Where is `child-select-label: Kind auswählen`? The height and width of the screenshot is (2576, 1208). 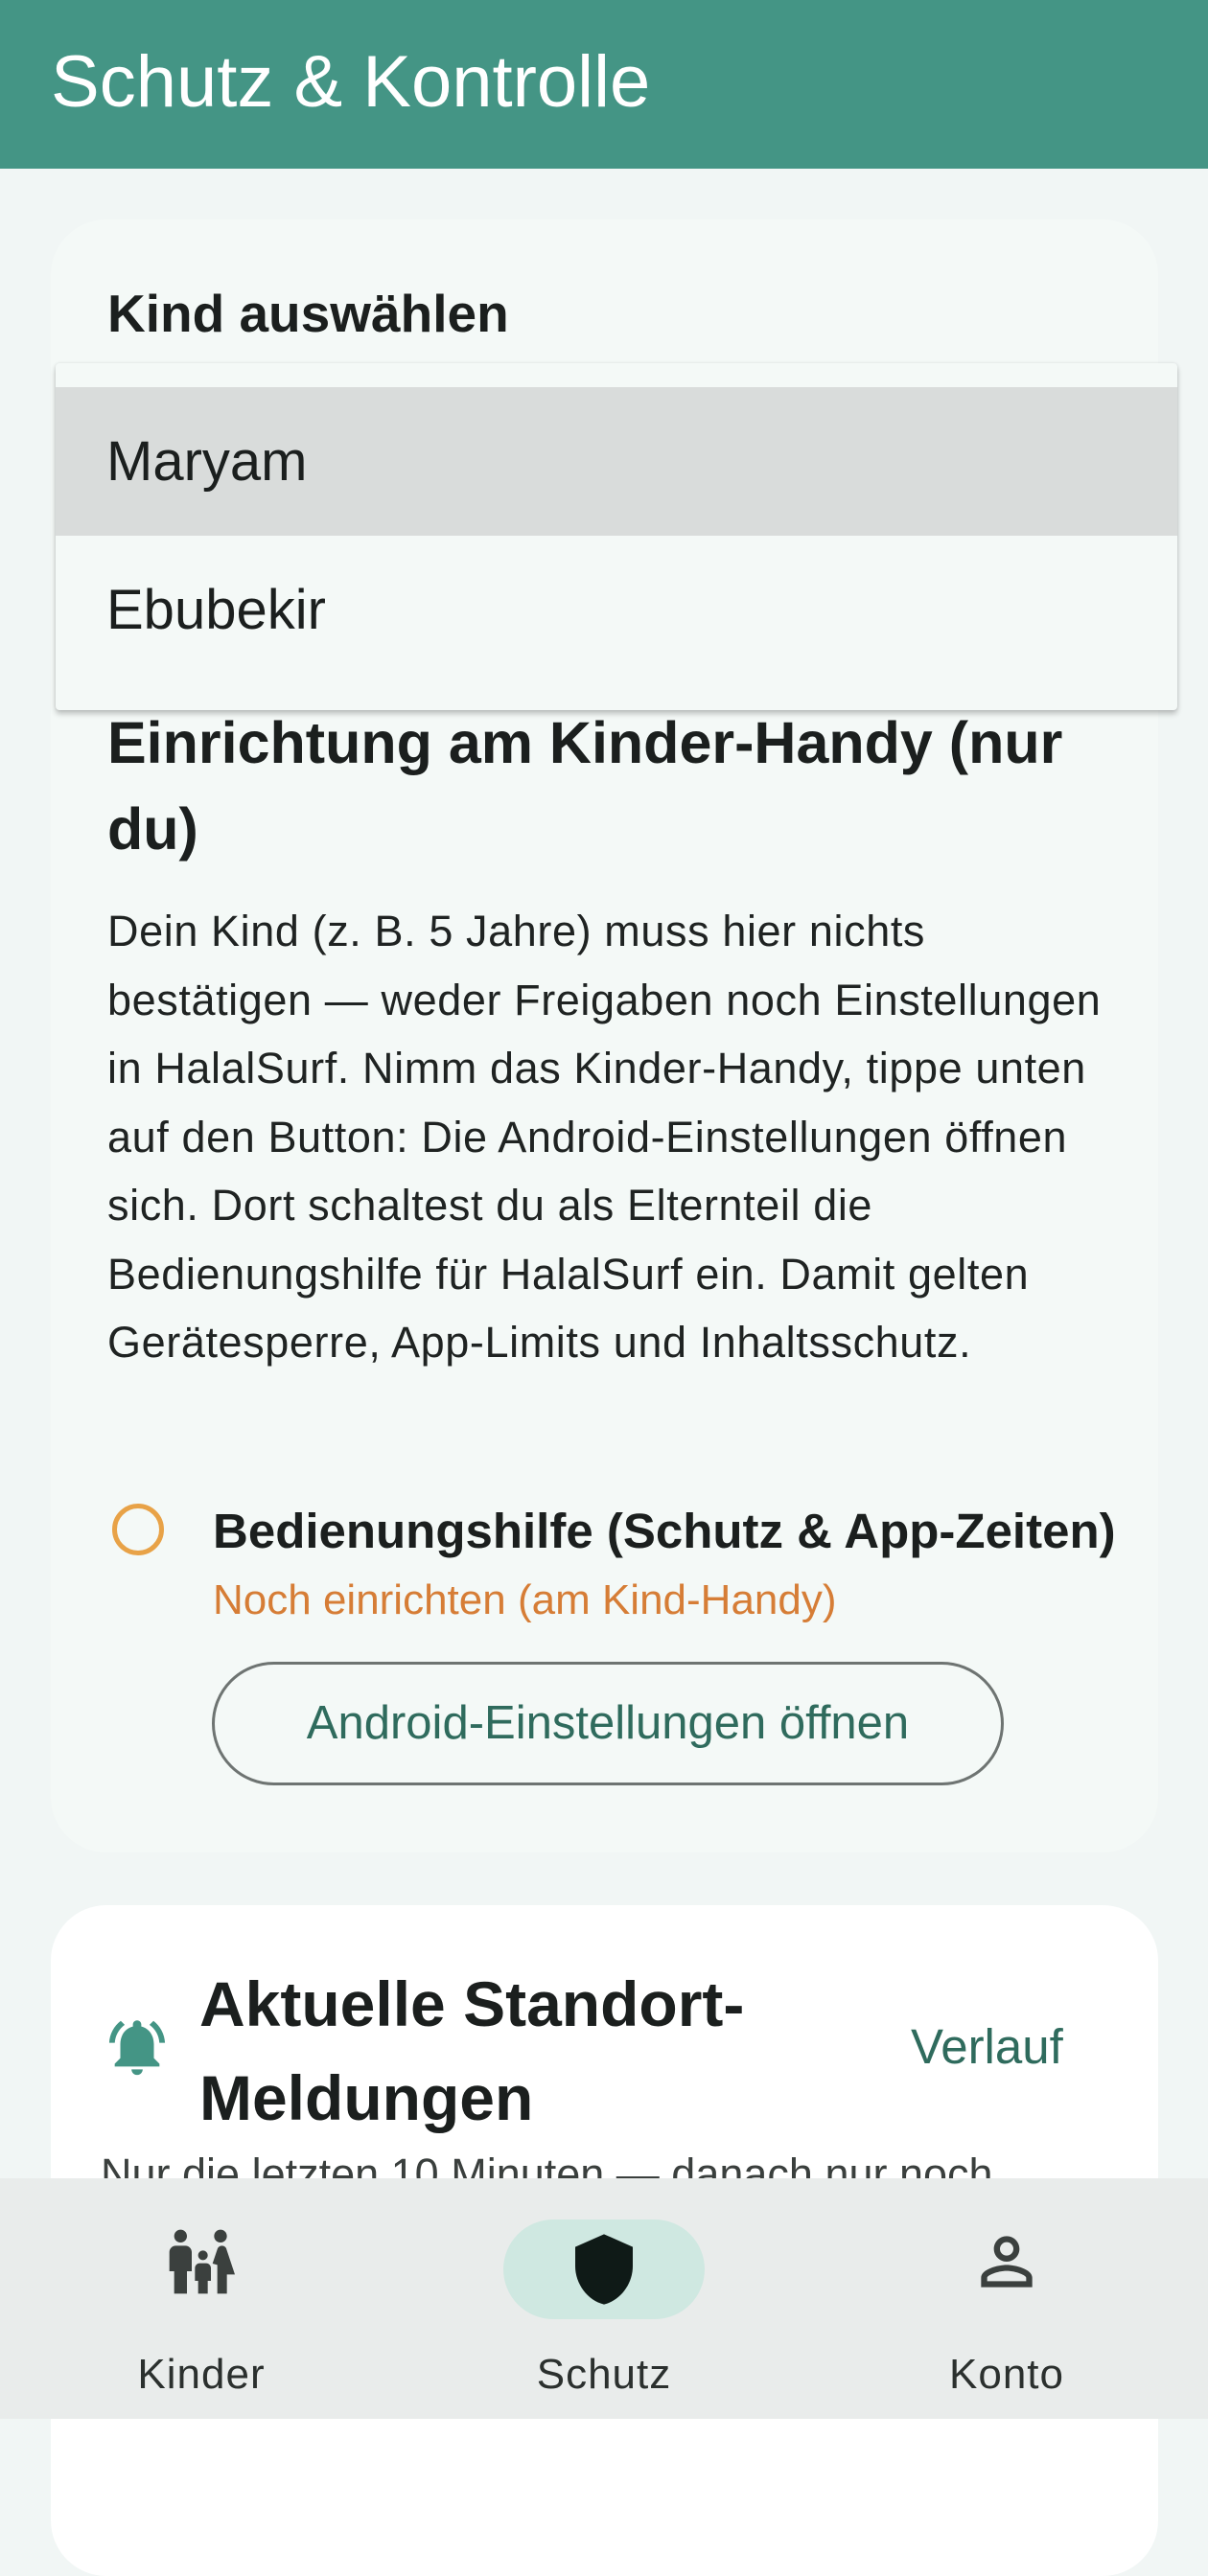 child-select-label: Kind auswählen is located at coordinates (308, 313).